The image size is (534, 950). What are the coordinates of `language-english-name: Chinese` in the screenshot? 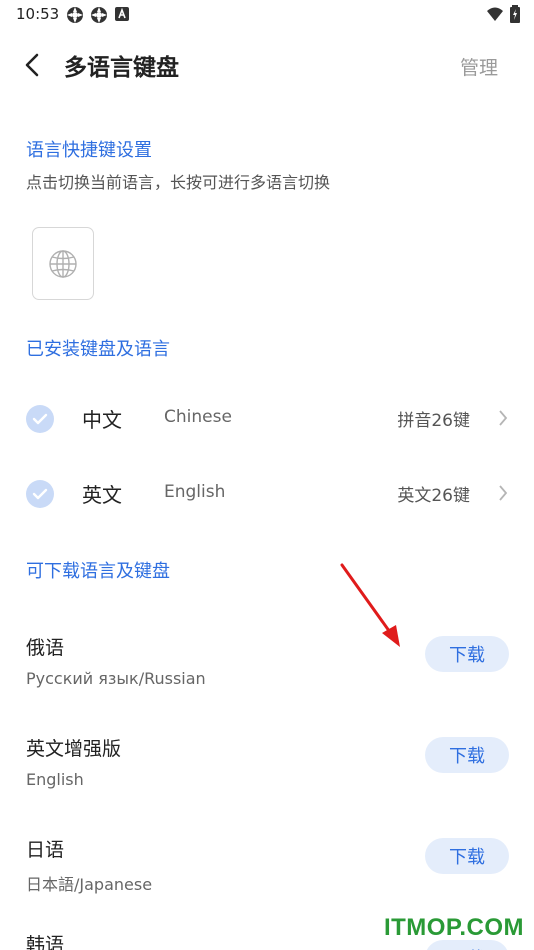 It's located at (198, 417).